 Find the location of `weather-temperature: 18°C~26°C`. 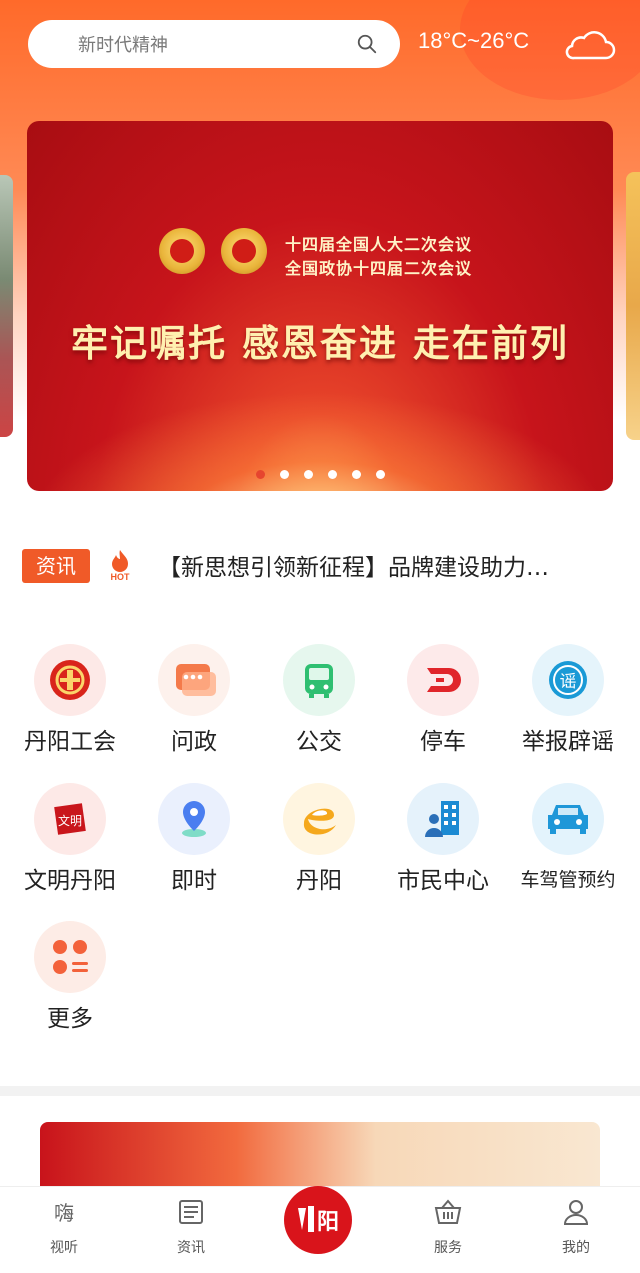

weather-temperature: 18°C~26°C is located at coordinates (474, 40).